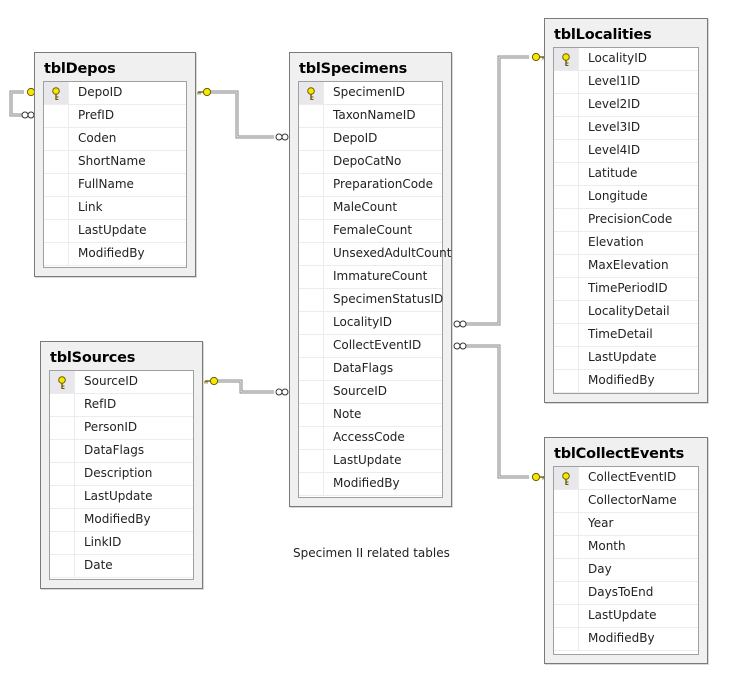 This screenshot has width=741, height=687. Describe the element at coordinates (371, 300) in the screenshot. I see `column-row: SpecimenStatusID` at that location.